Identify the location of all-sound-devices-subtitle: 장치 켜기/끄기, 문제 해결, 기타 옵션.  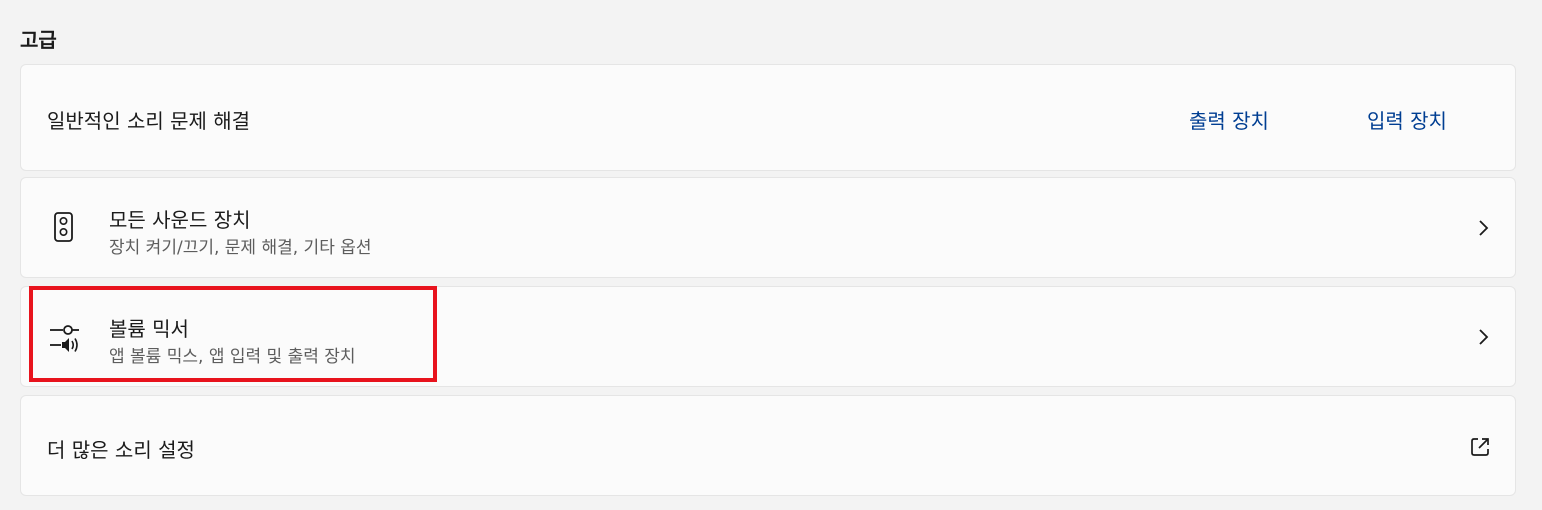
(240, 248).